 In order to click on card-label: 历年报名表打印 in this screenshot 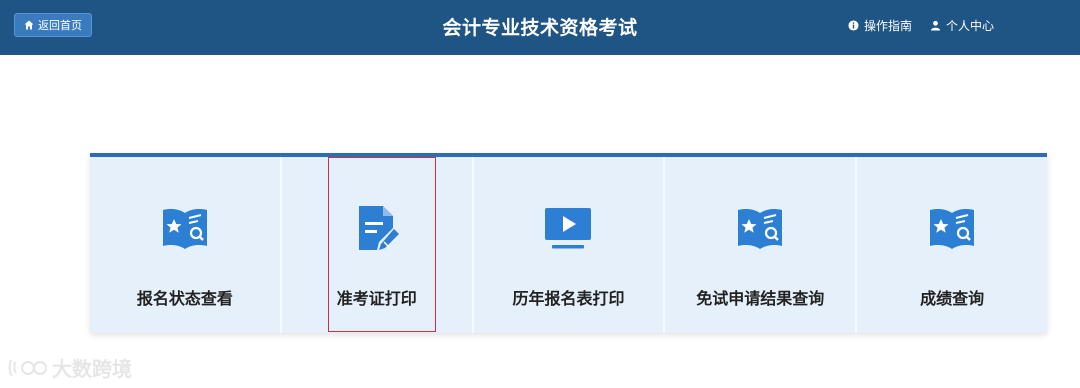, I will do `click(568, 298)`.